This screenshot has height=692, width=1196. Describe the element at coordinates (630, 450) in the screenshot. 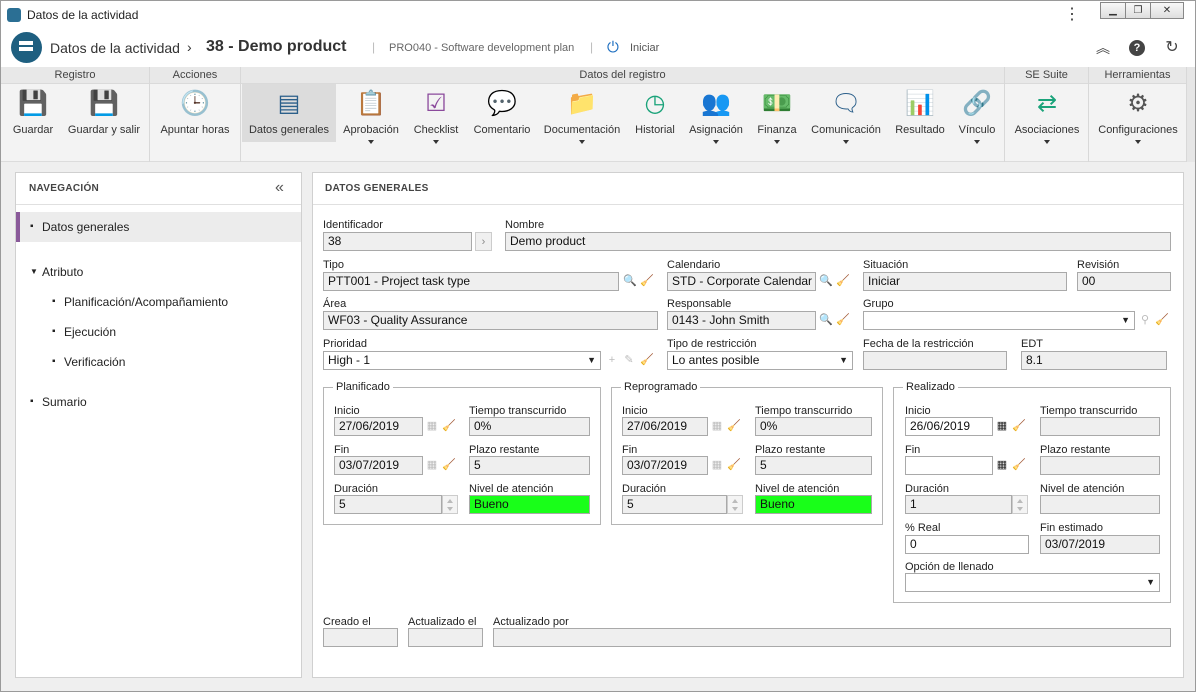

I see `fin-label: Fin` at that location.